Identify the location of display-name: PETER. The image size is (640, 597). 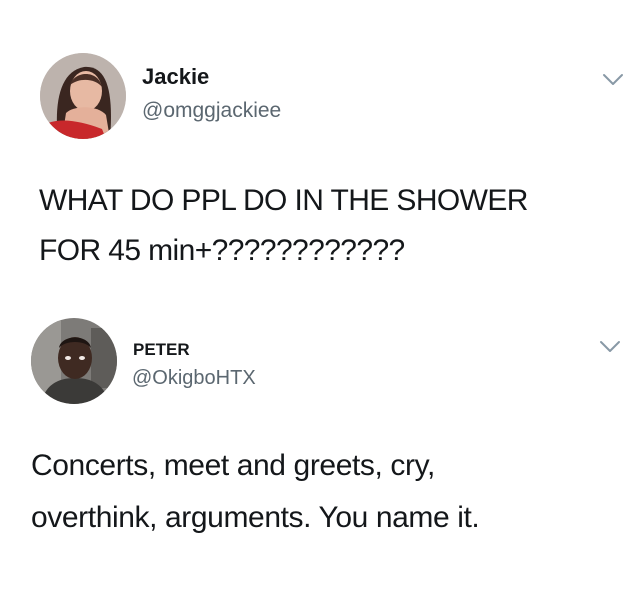
(161, 350).